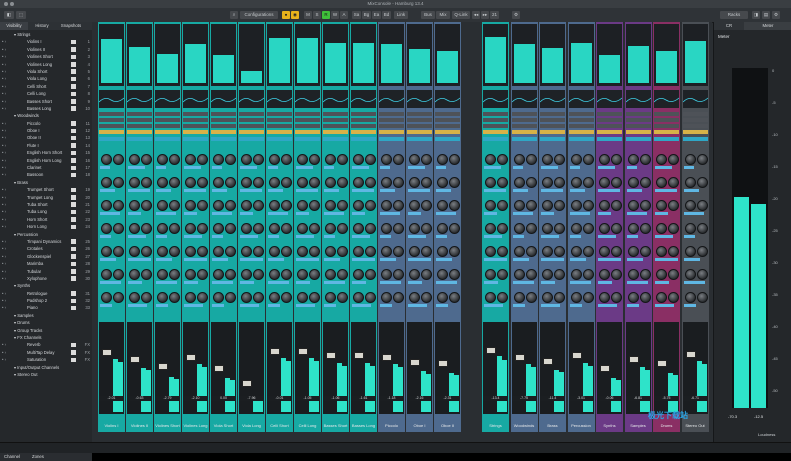  I want to click on track-row: ▾ Synths, so click(46, 285).